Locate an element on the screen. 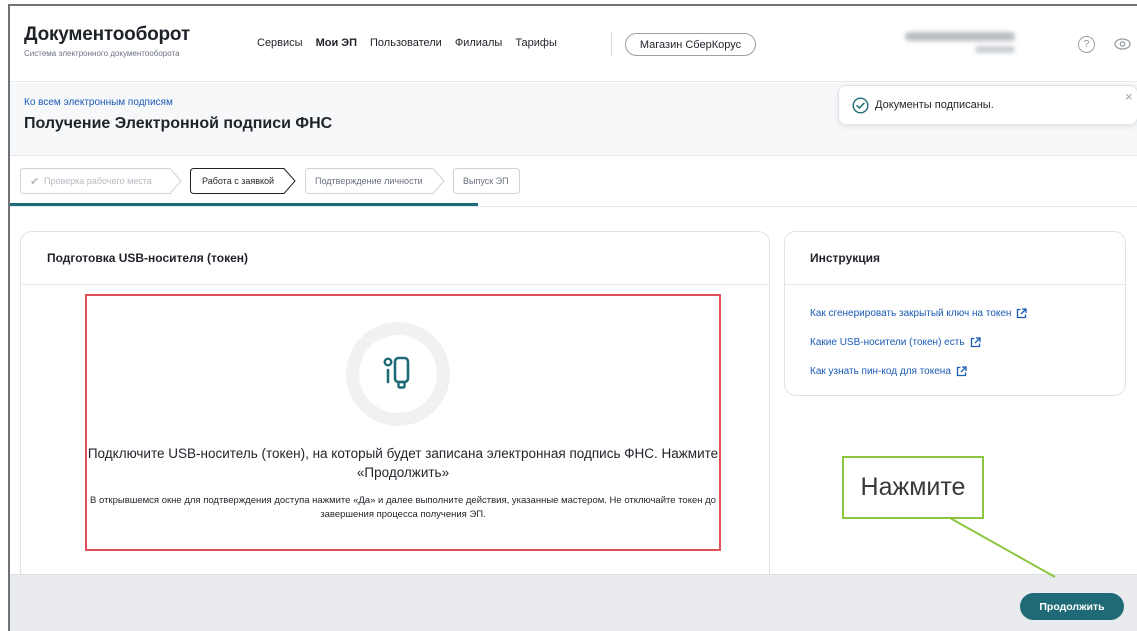 The image size is (1137, 631). link-label: Какие USB-носители (токен) есть is located at coordinates (887, 342).